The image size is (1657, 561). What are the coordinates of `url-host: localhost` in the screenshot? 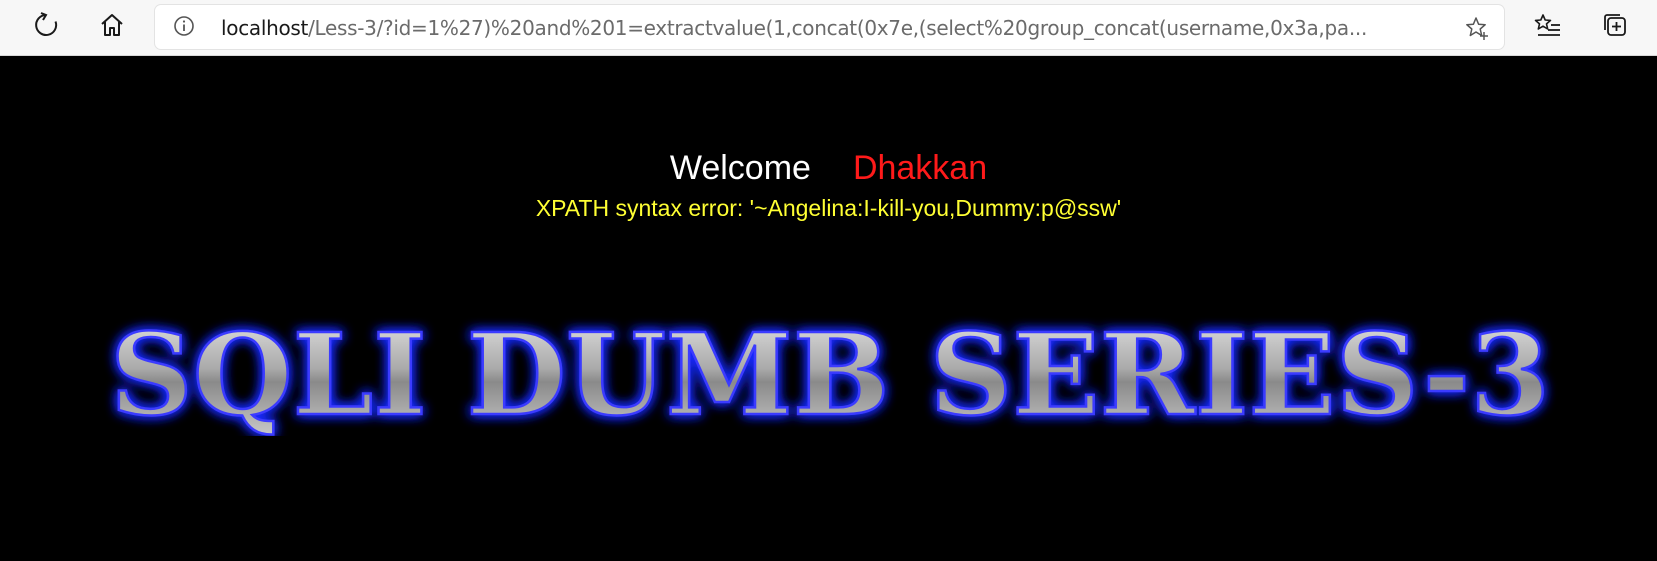 It's located at (265, 28).